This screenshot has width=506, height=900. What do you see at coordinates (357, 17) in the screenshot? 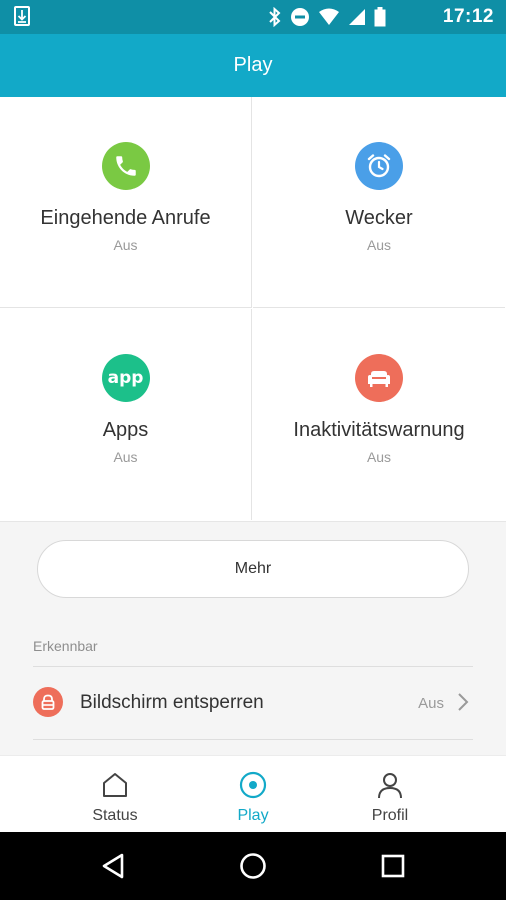
I see `signal-icon` at bounding box center [357, 17].